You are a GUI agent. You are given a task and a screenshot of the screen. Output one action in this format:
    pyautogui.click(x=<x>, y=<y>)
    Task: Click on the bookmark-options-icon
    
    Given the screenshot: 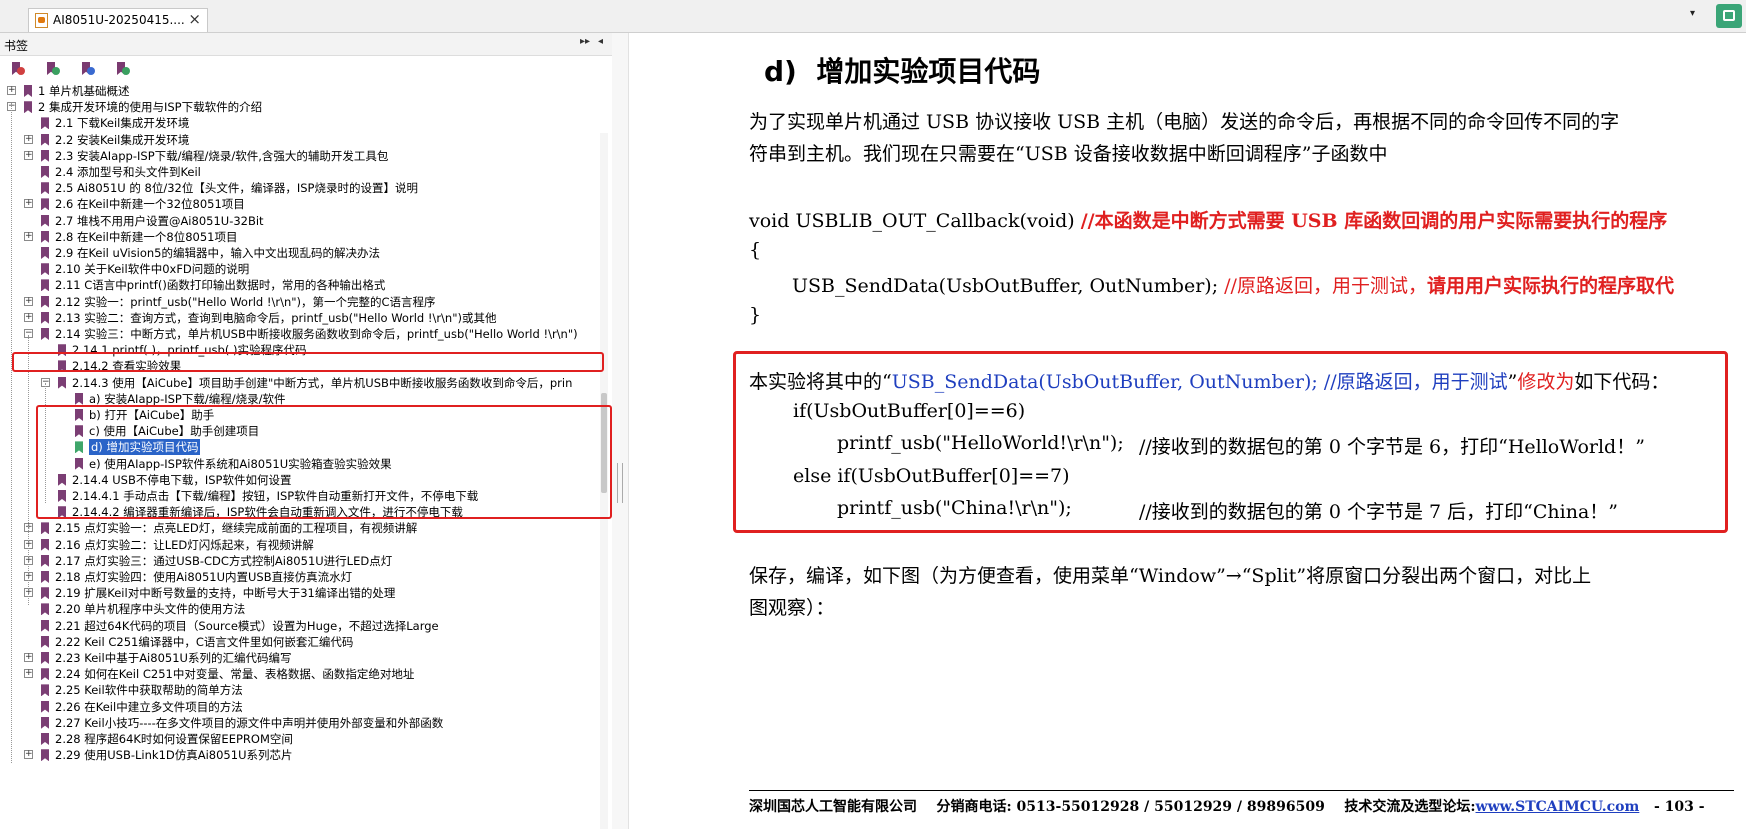 What is the action you would take?
    pyautogui.click(x=18, y=69)
    